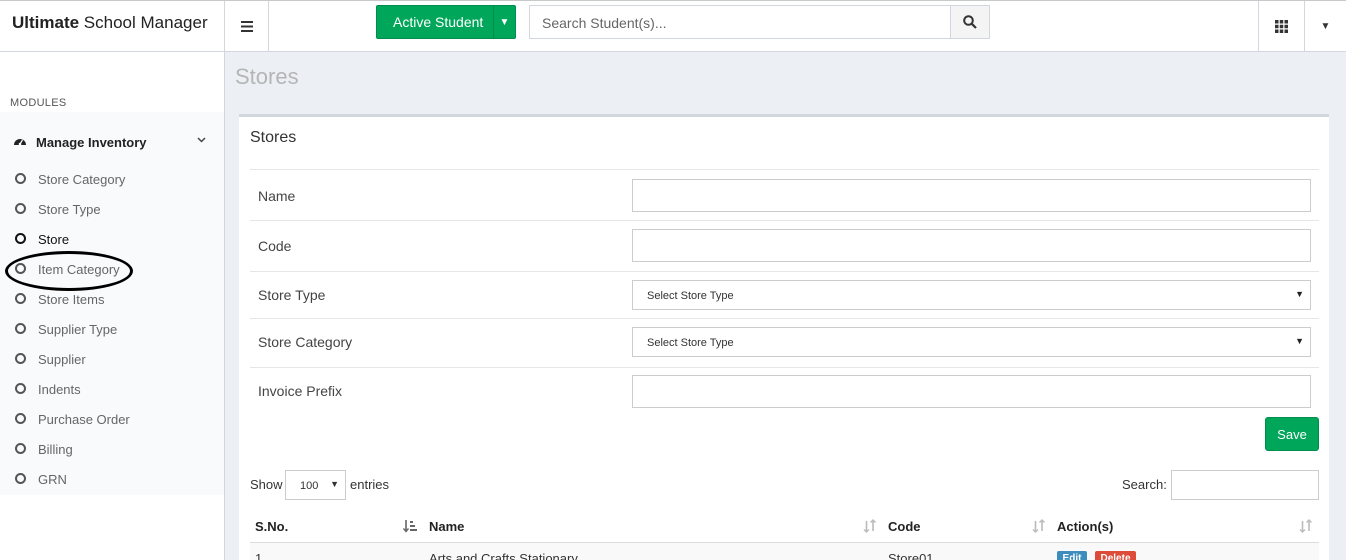 The height and width of the screenshot is (560, 1356). I want to click on cell-name: Arts and Crafts Stationary, so click(503, 555).